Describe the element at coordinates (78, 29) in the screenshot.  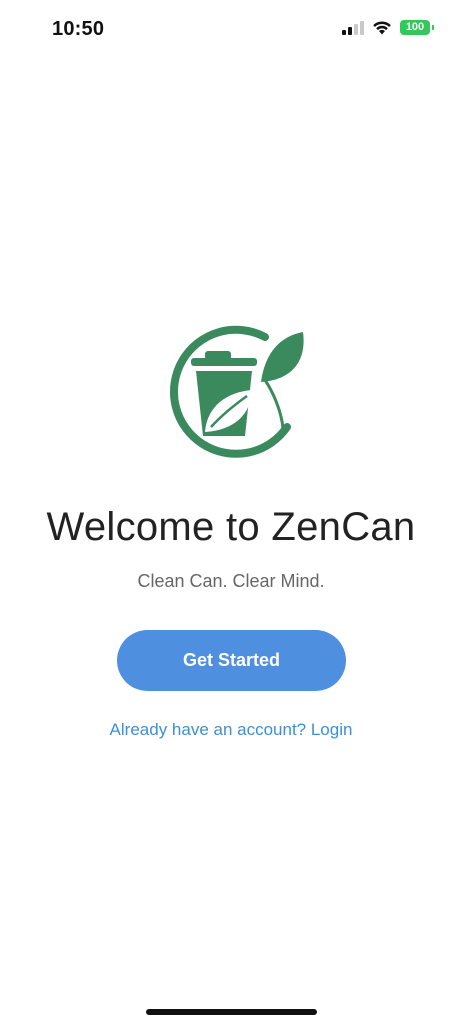
I see `status-time: 10:50` at that location.